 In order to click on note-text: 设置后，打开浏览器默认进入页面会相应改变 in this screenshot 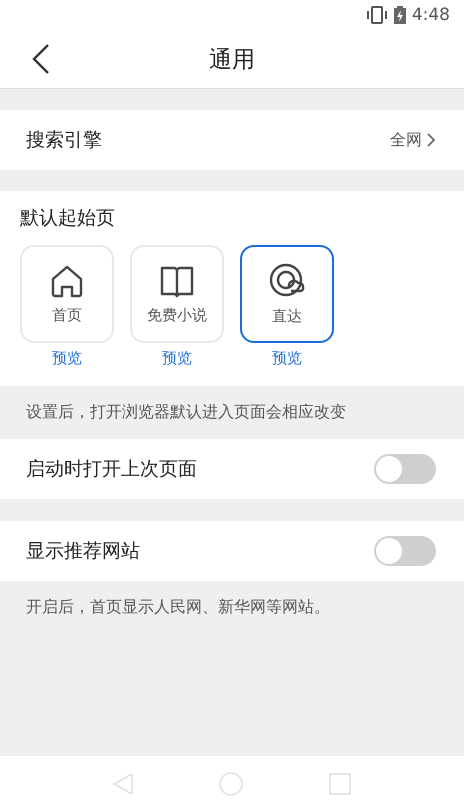, I will do `click(186, 412)`.